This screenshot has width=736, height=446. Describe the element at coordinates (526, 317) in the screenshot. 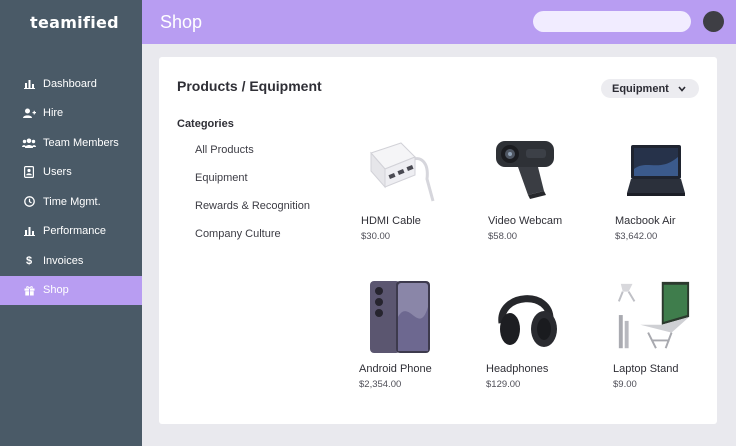

I see `product-image-headphones` at that location.